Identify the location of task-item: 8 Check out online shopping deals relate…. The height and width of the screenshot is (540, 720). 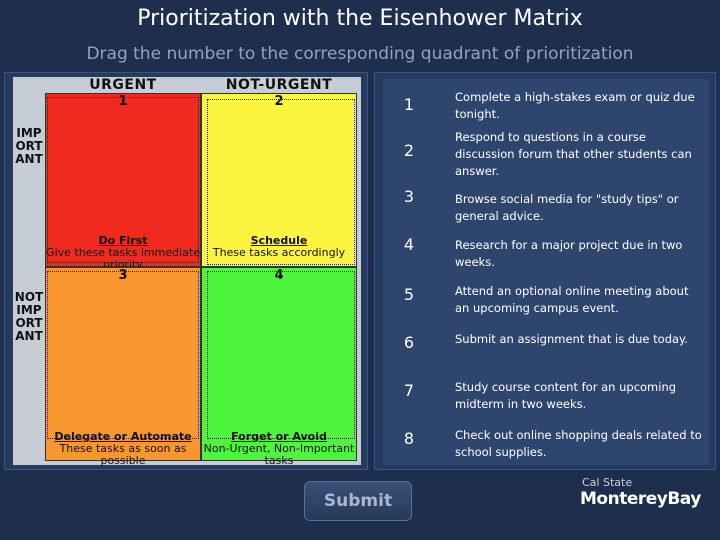
(546, 449).